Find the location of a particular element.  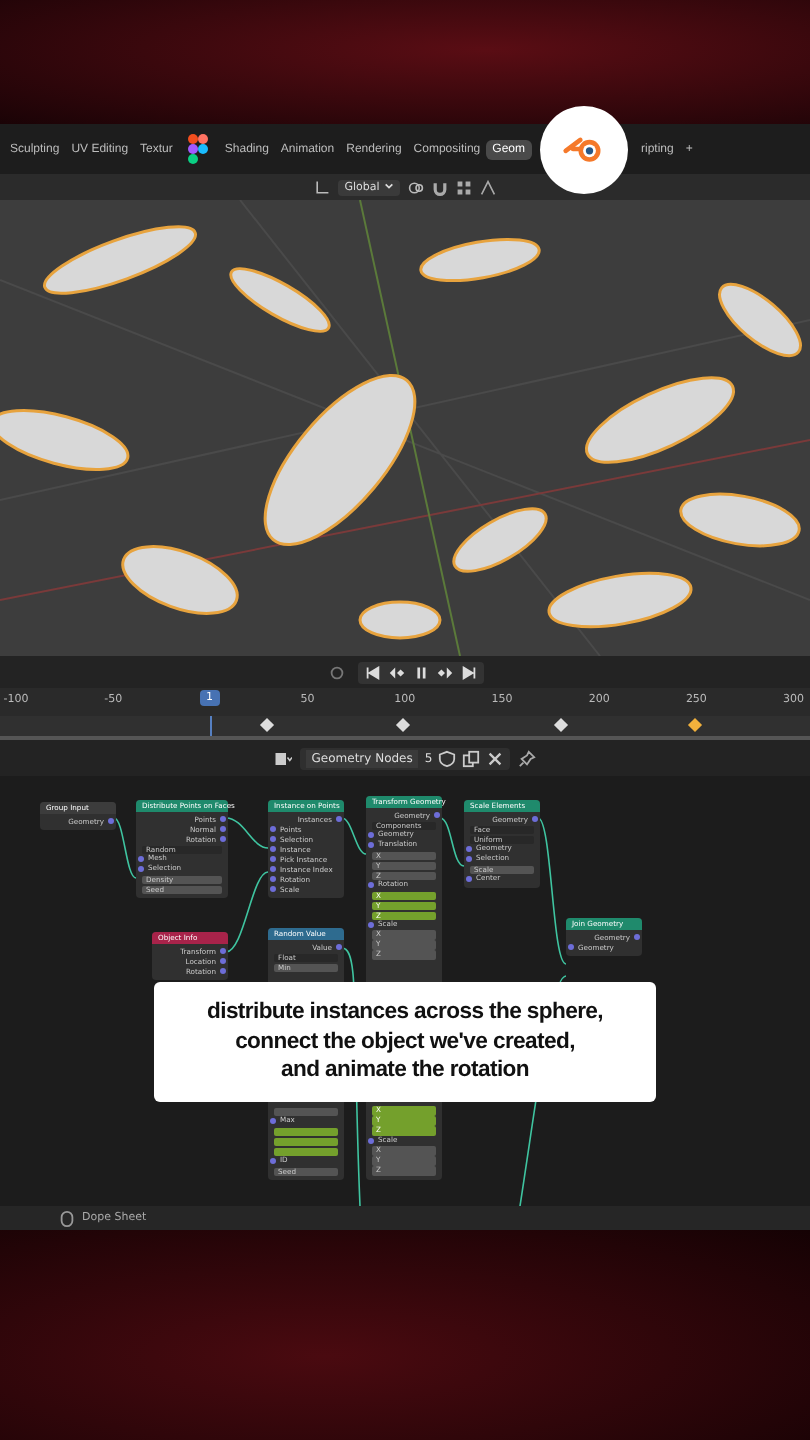

caption-text: distribute instances across the sphere, connect the object we've created, and animate the rotation is located at coordinates (405, 1042).